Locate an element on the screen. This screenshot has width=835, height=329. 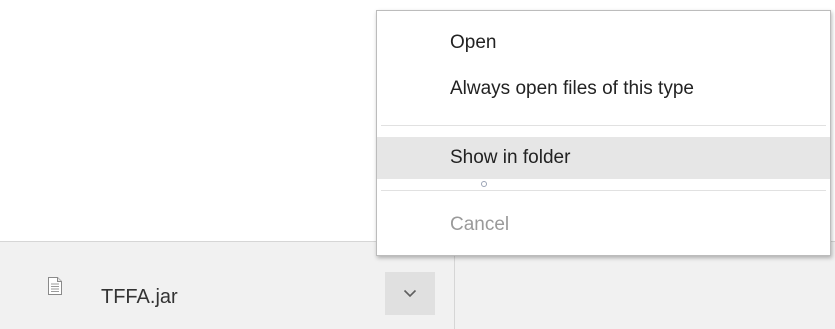
menu-item-open: Open is located at coordinates (603, 43).